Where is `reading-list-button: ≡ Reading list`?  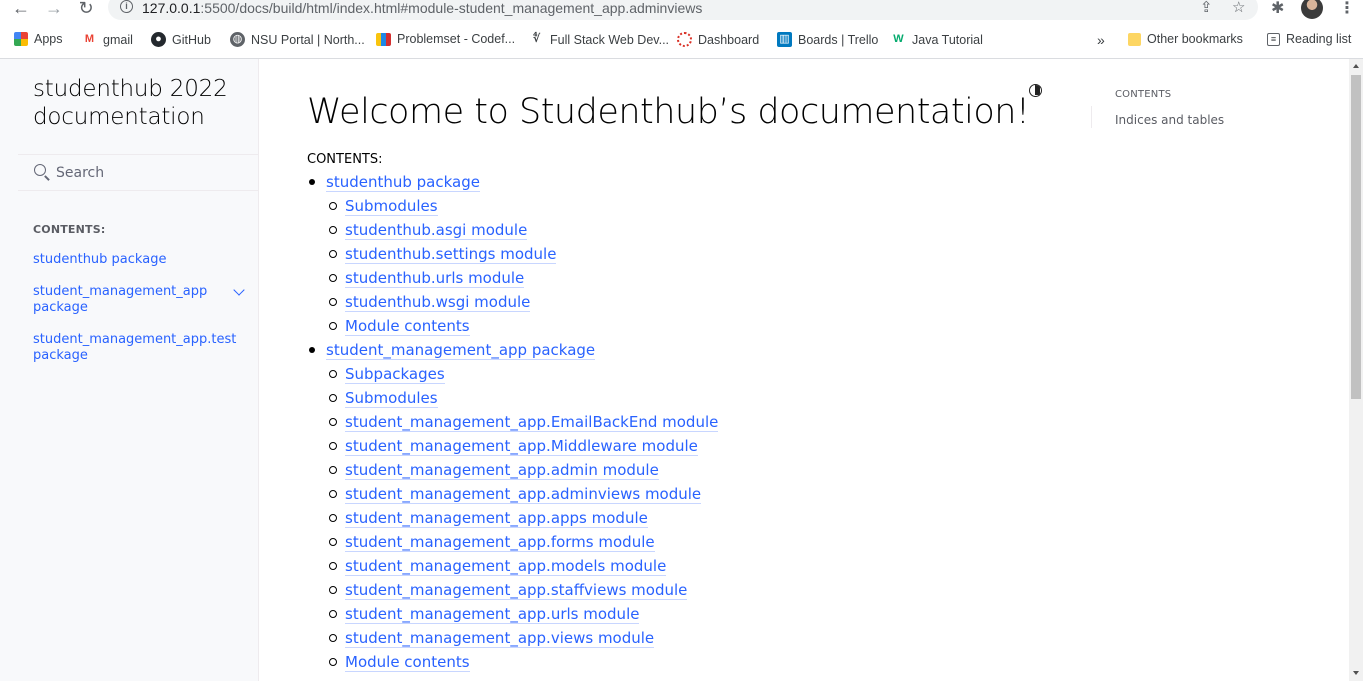
reading-list-button: ≡ Reading list is located at coordinates (1309, 39).